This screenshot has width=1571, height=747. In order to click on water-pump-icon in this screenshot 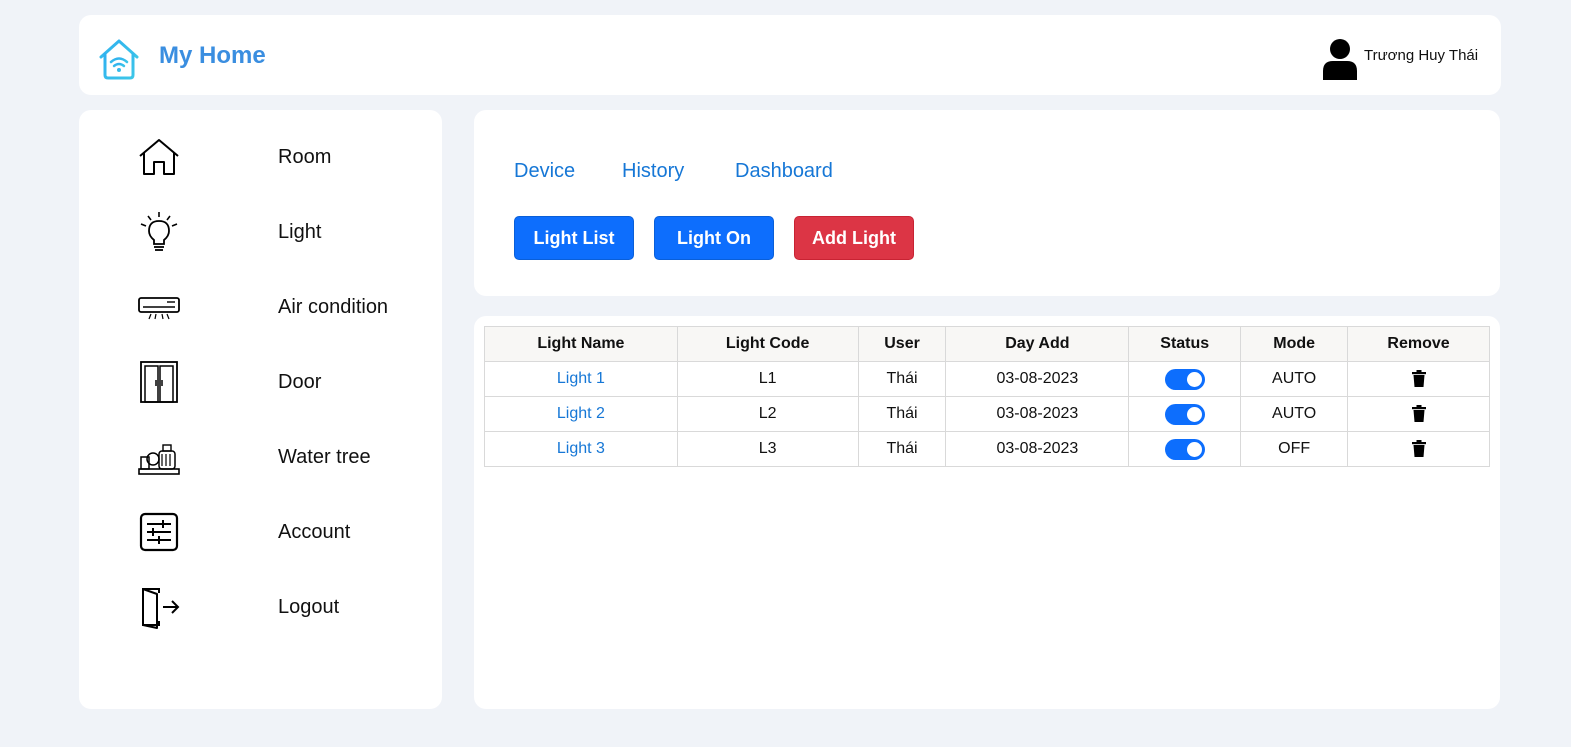, I will do `click(159, 459)`.